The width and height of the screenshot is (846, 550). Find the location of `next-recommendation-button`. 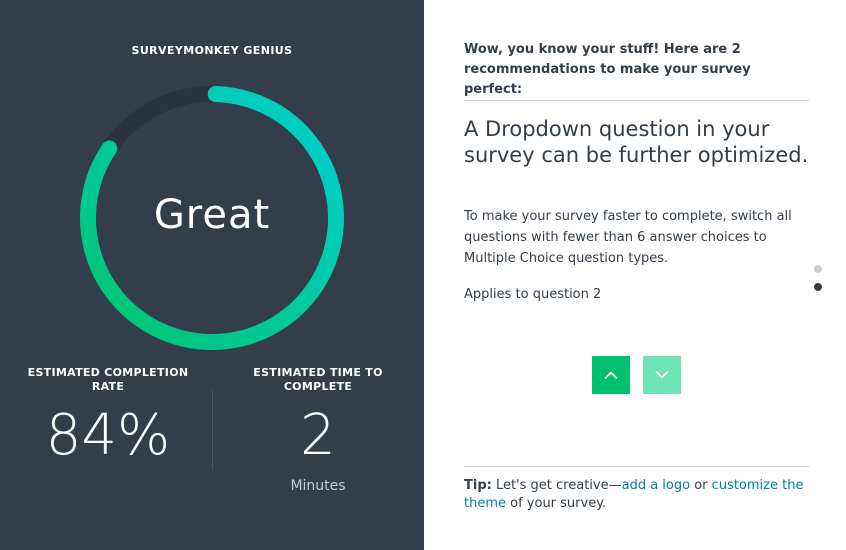

next-recommendation-button is located at coordinates (662, 375).